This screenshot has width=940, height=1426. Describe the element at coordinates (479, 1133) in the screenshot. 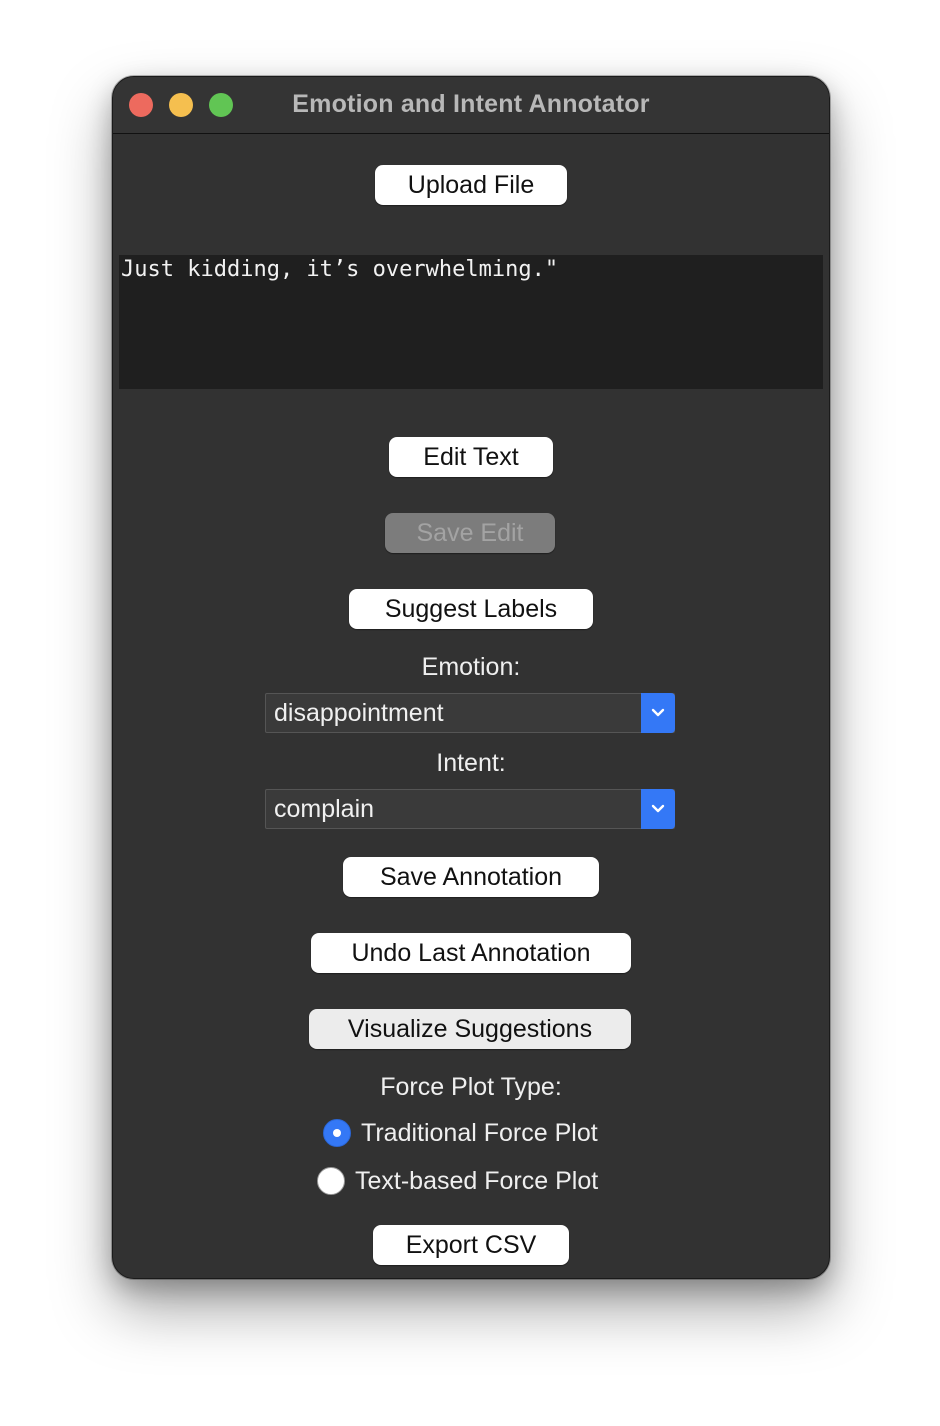

I see `radio-label: Traditional Force Plot` at that location.